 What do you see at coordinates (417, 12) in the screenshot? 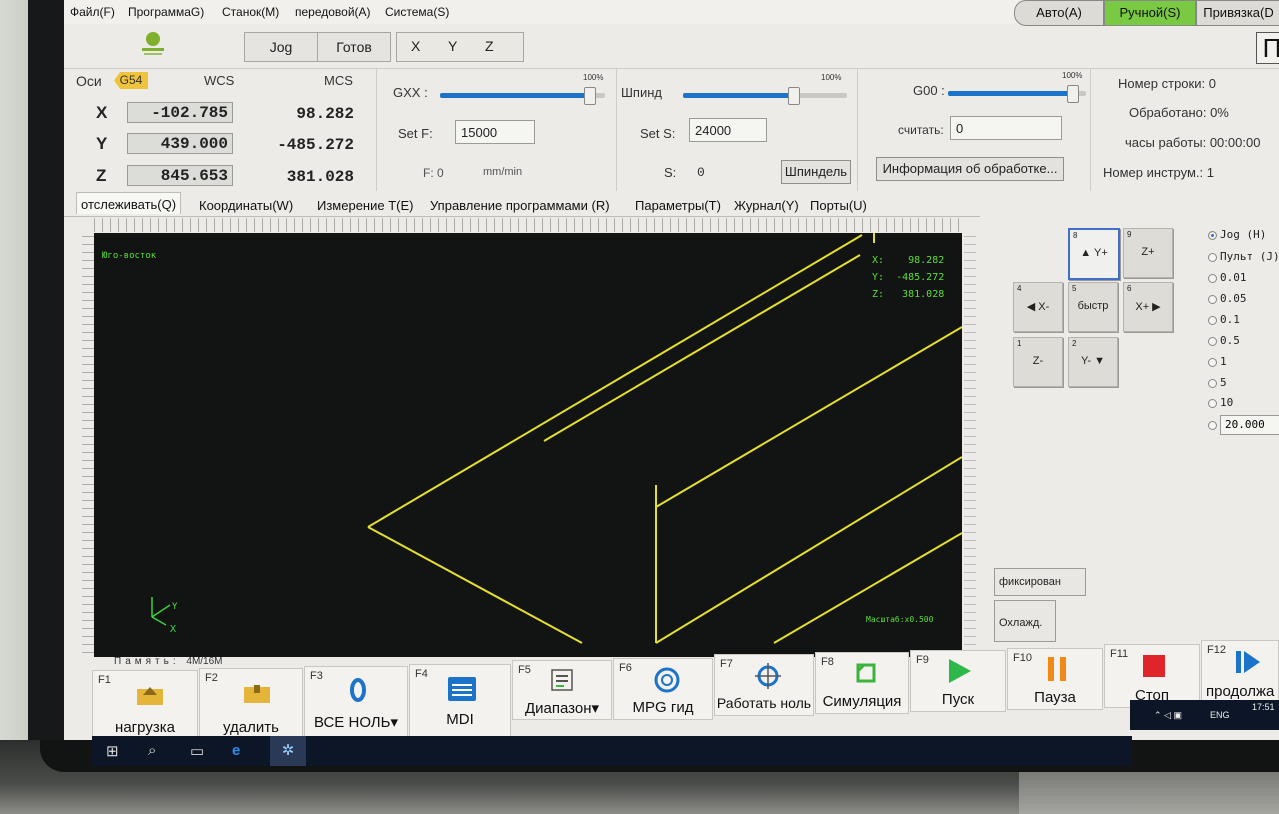
I see `menu-system: Система(S)` at bounding box center [417, 12].